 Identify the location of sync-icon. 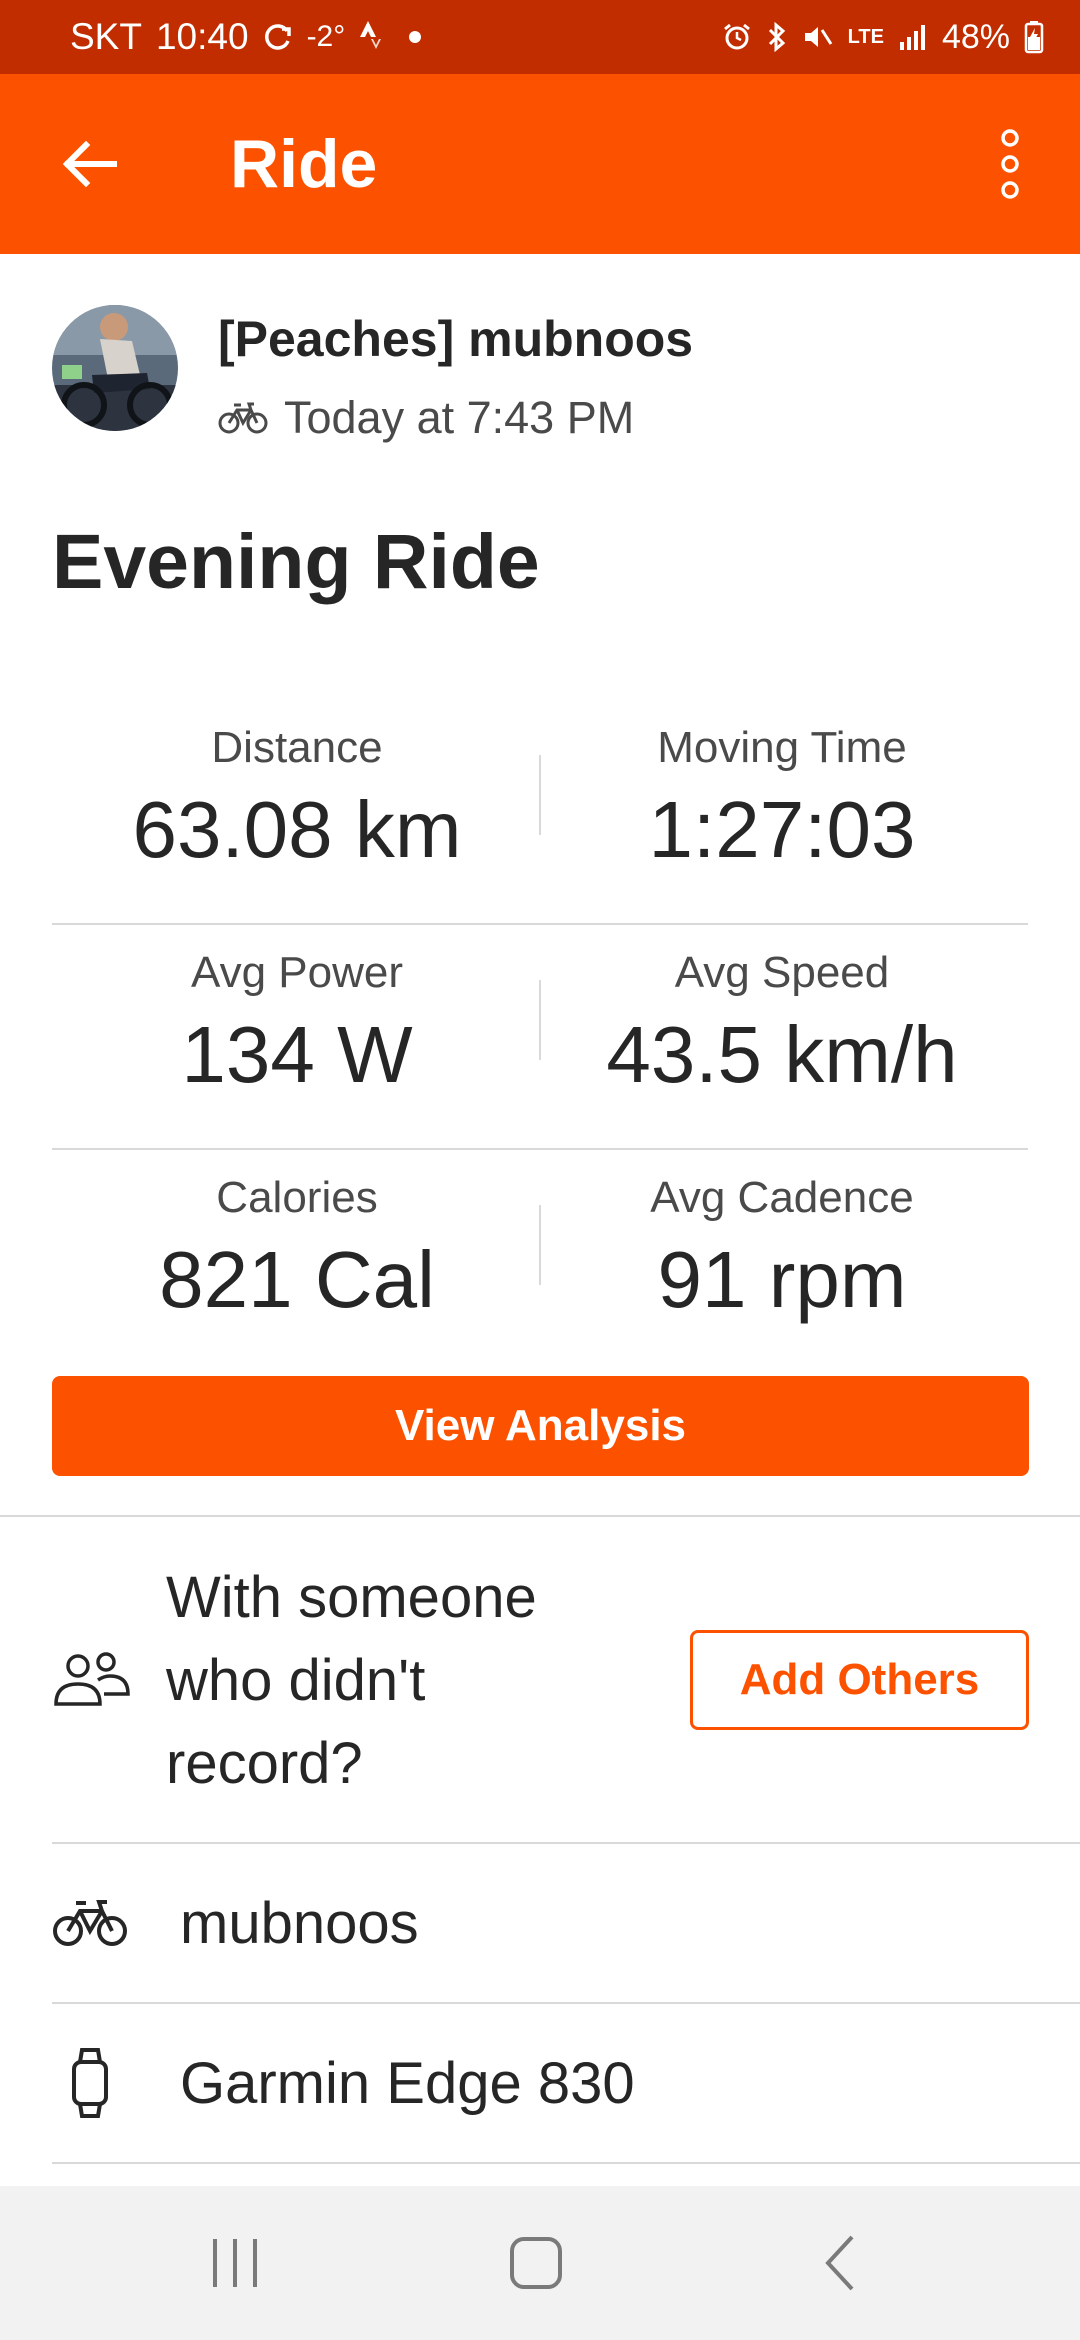
(278, 37).